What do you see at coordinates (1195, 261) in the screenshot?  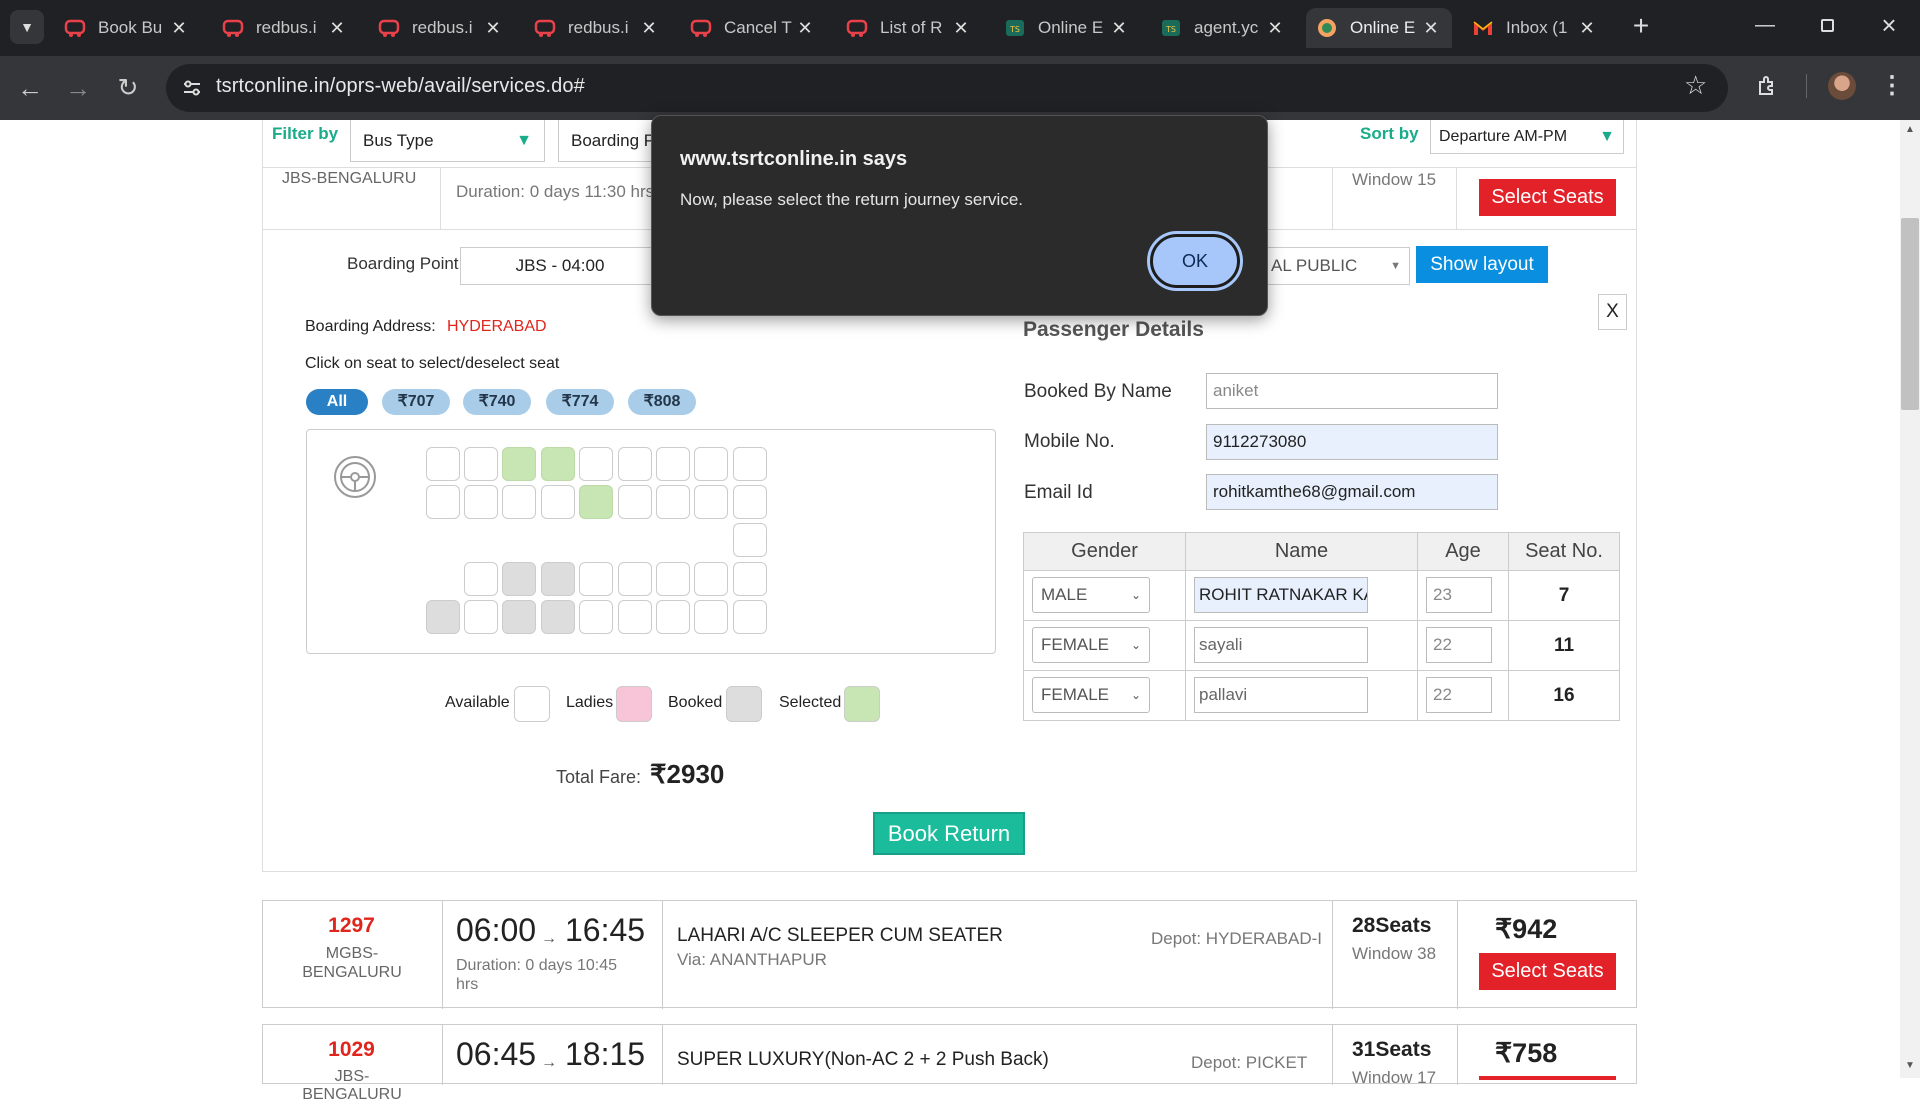 I see `dialog-ok-button: OK` at bounding box center [1195, 261].